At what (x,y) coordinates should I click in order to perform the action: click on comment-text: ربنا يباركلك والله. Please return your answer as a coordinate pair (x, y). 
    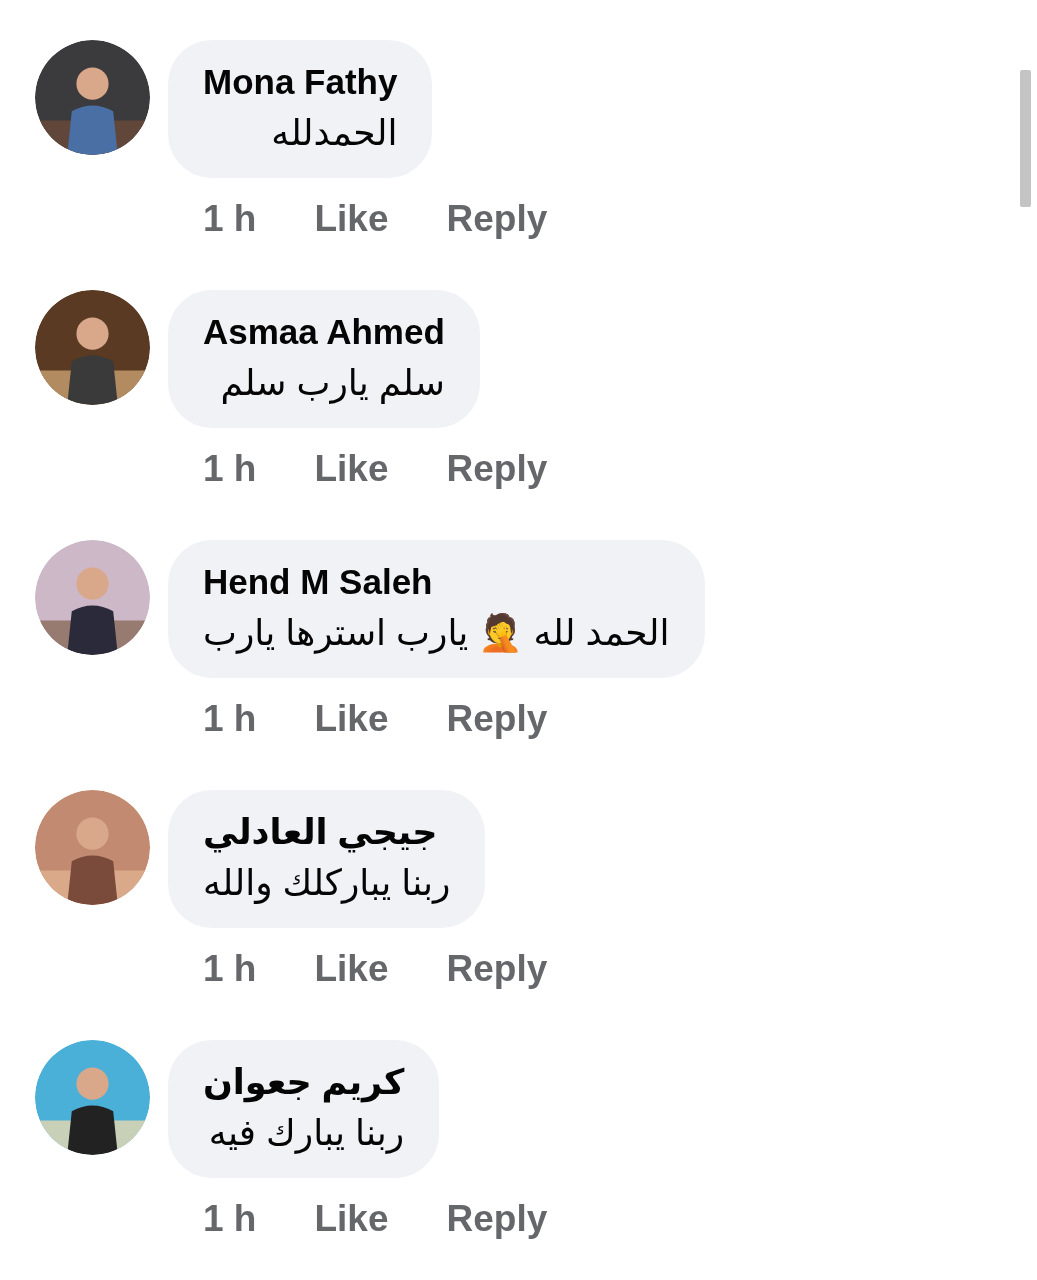
    Looking at the image, I should click on (327, 883).